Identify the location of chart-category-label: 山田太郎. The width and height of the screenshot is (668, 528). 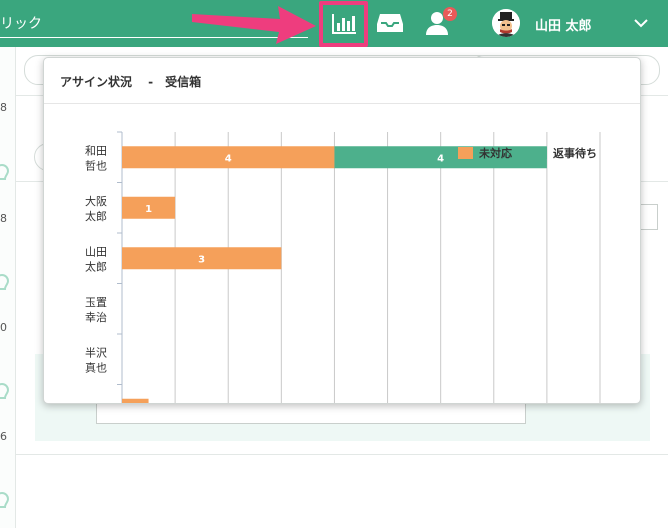
(96, 259).